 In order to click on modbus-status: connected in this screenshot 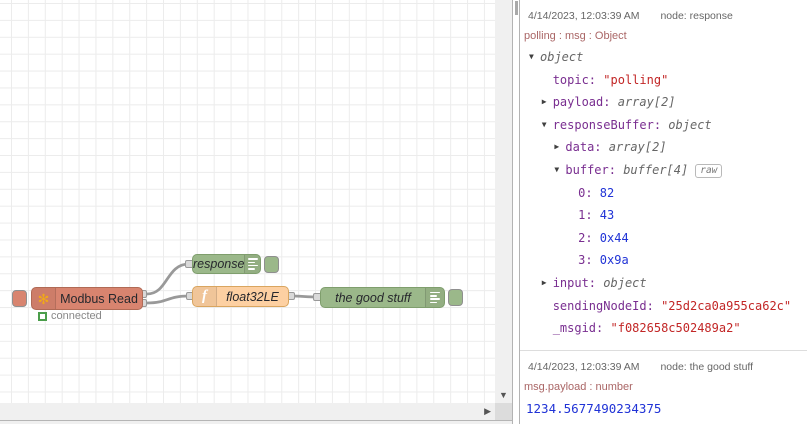, I will do `click(70, 316)`.